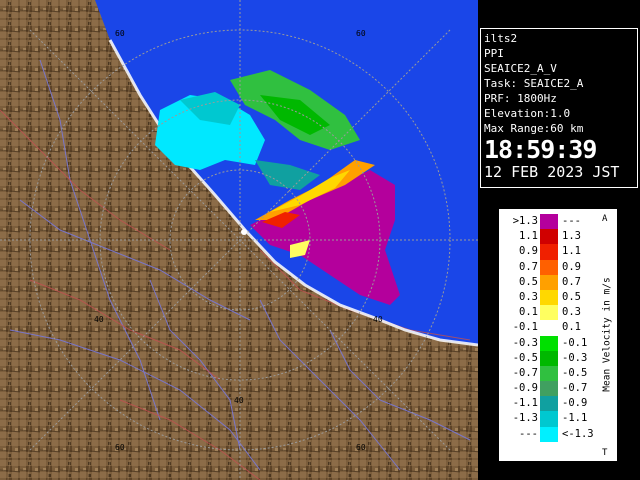  Describe the element at coordinates (528, 433) in the screenshot. I see `legend-lower-bound: ---` at that location.